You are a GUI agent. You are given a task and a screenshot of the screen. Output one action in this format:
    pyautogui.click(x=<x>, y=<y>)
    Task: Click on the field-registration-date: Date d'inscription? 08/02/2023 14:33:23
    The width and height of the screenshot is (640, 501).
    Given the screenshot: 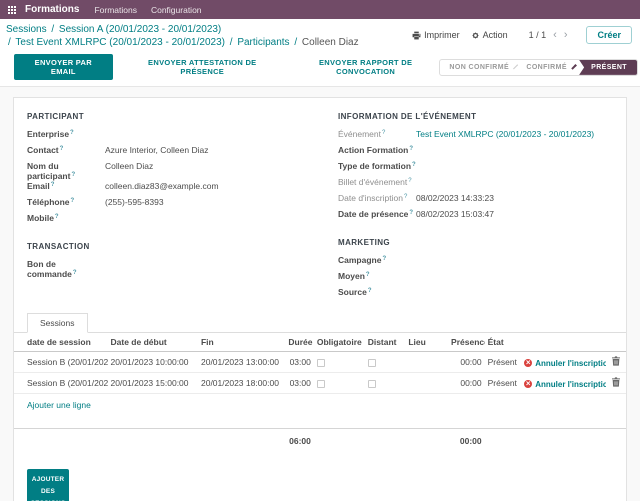 What is the action you would take?
    pyautogui.click(x=475, y=201)
    